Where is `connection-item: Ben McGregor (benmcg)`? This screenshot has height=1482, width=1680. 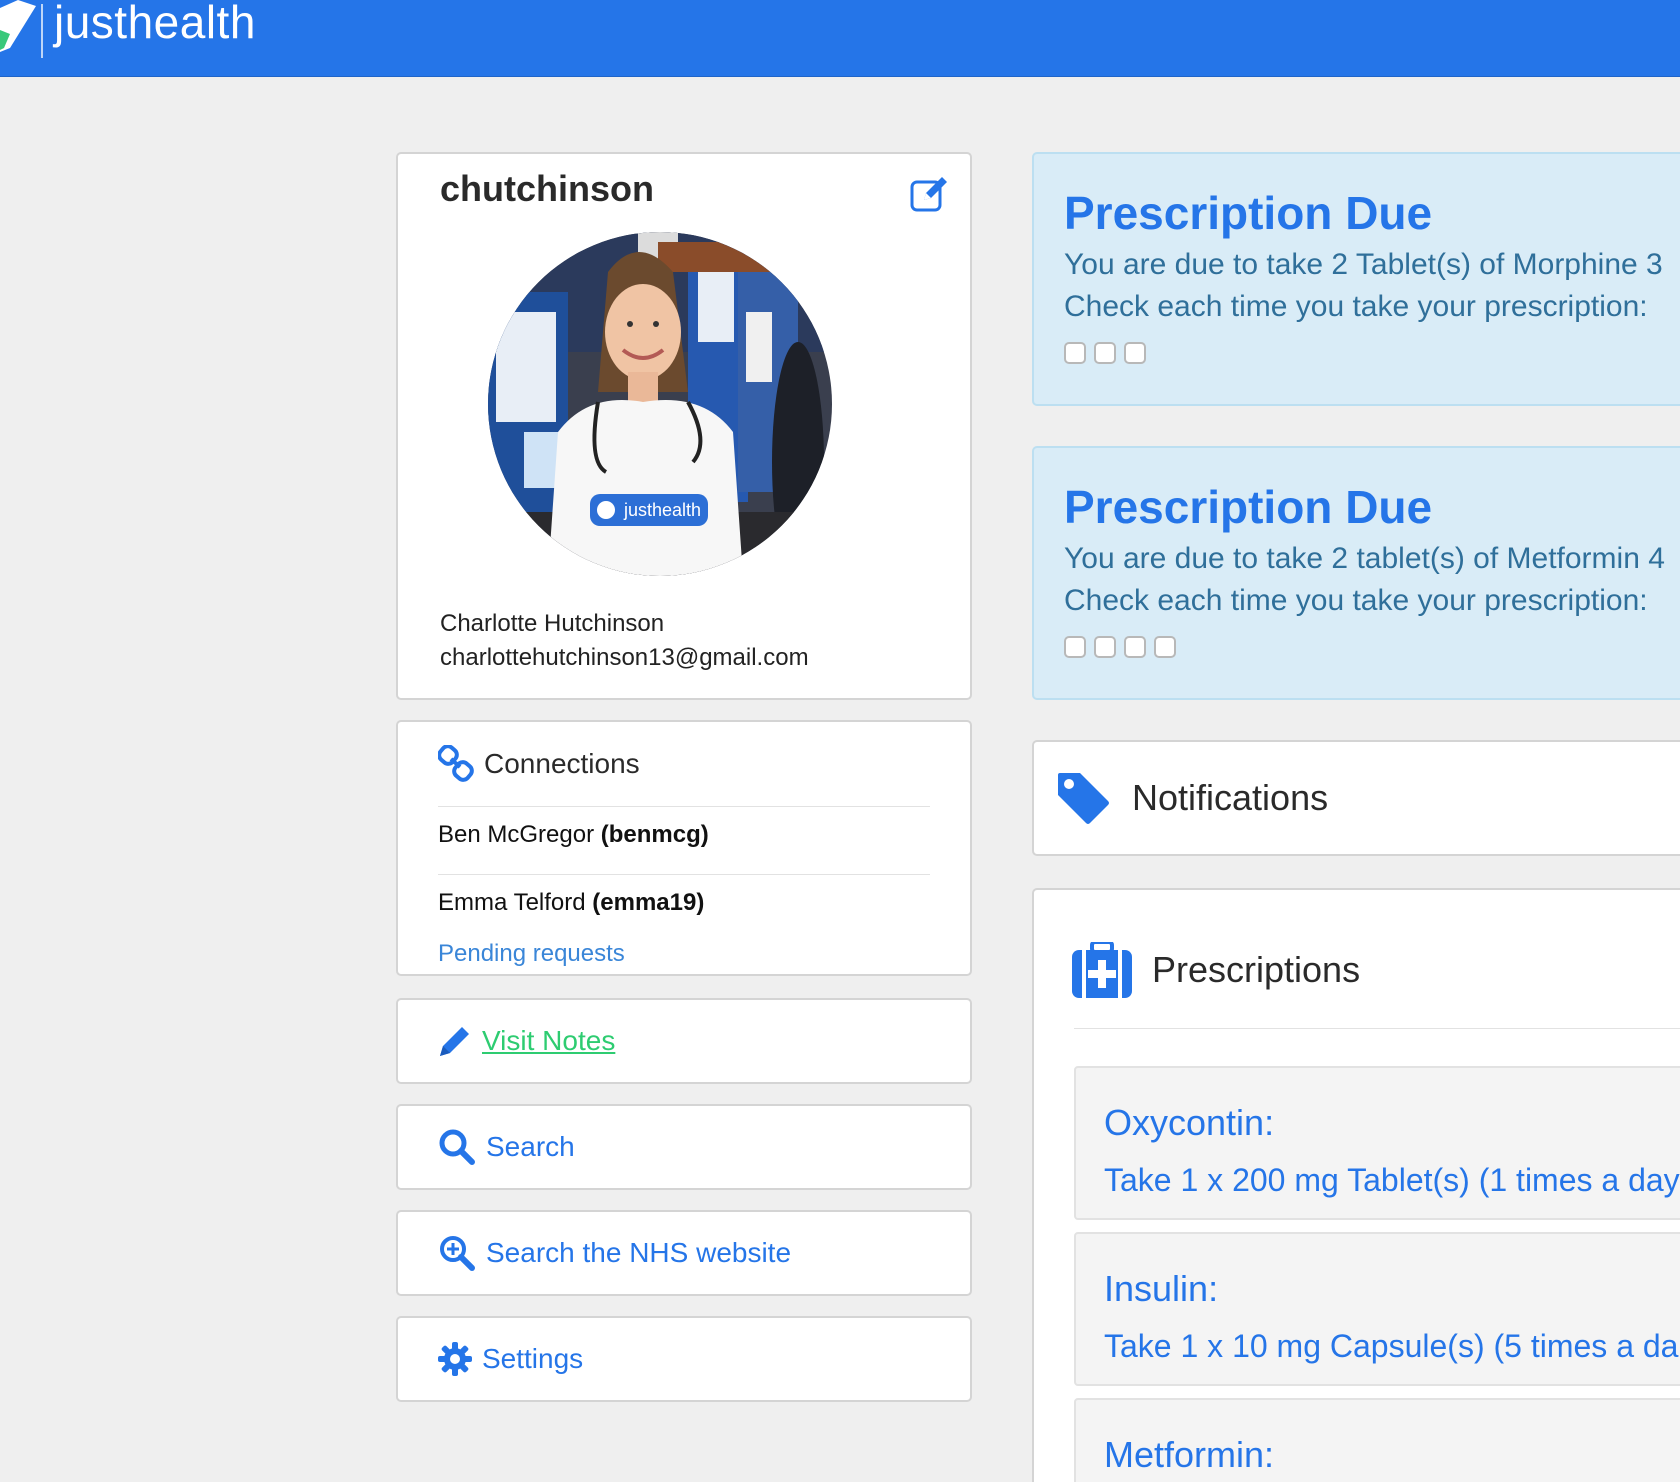
connection-item: Ben McGregor (benmcg) is located at coordinates (684, 827).